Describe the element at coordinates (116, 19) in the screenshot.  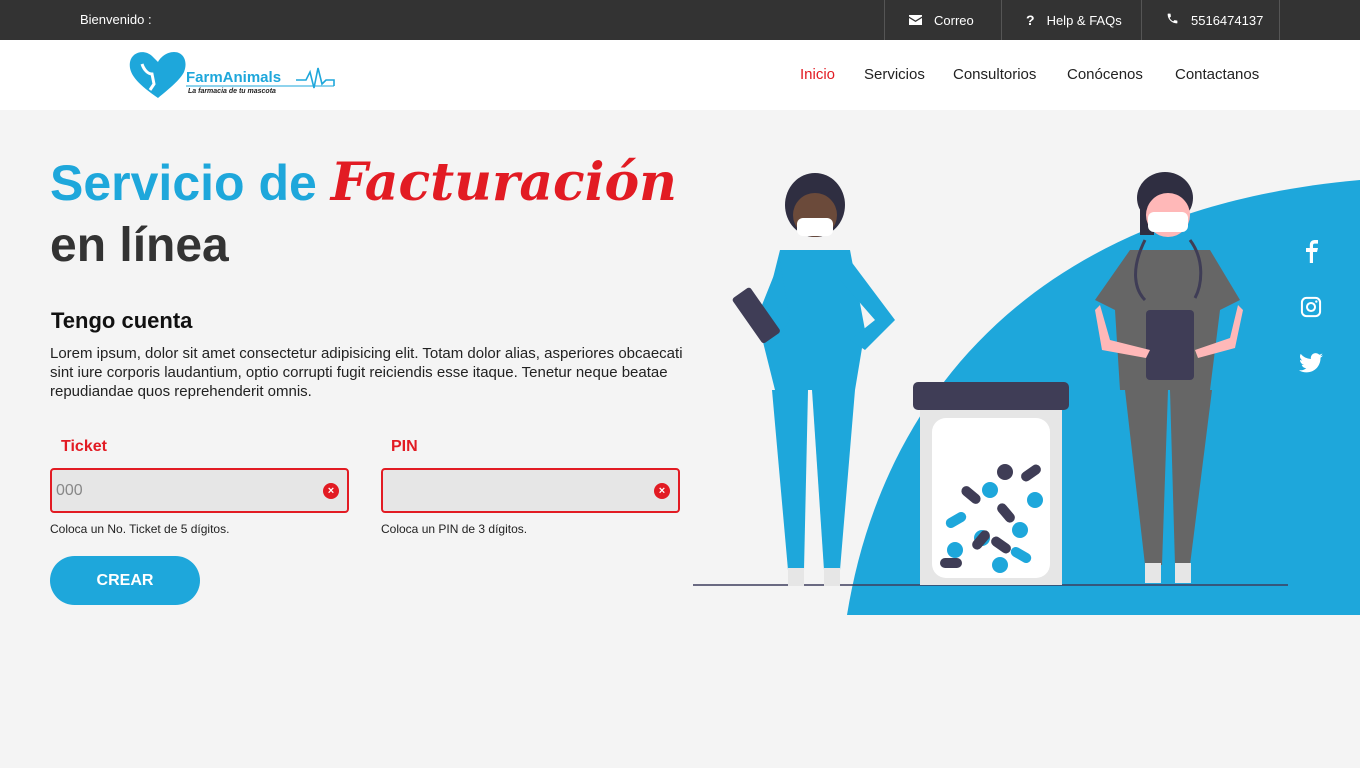
I see `welcome-text: Bienvenido :` at that location.